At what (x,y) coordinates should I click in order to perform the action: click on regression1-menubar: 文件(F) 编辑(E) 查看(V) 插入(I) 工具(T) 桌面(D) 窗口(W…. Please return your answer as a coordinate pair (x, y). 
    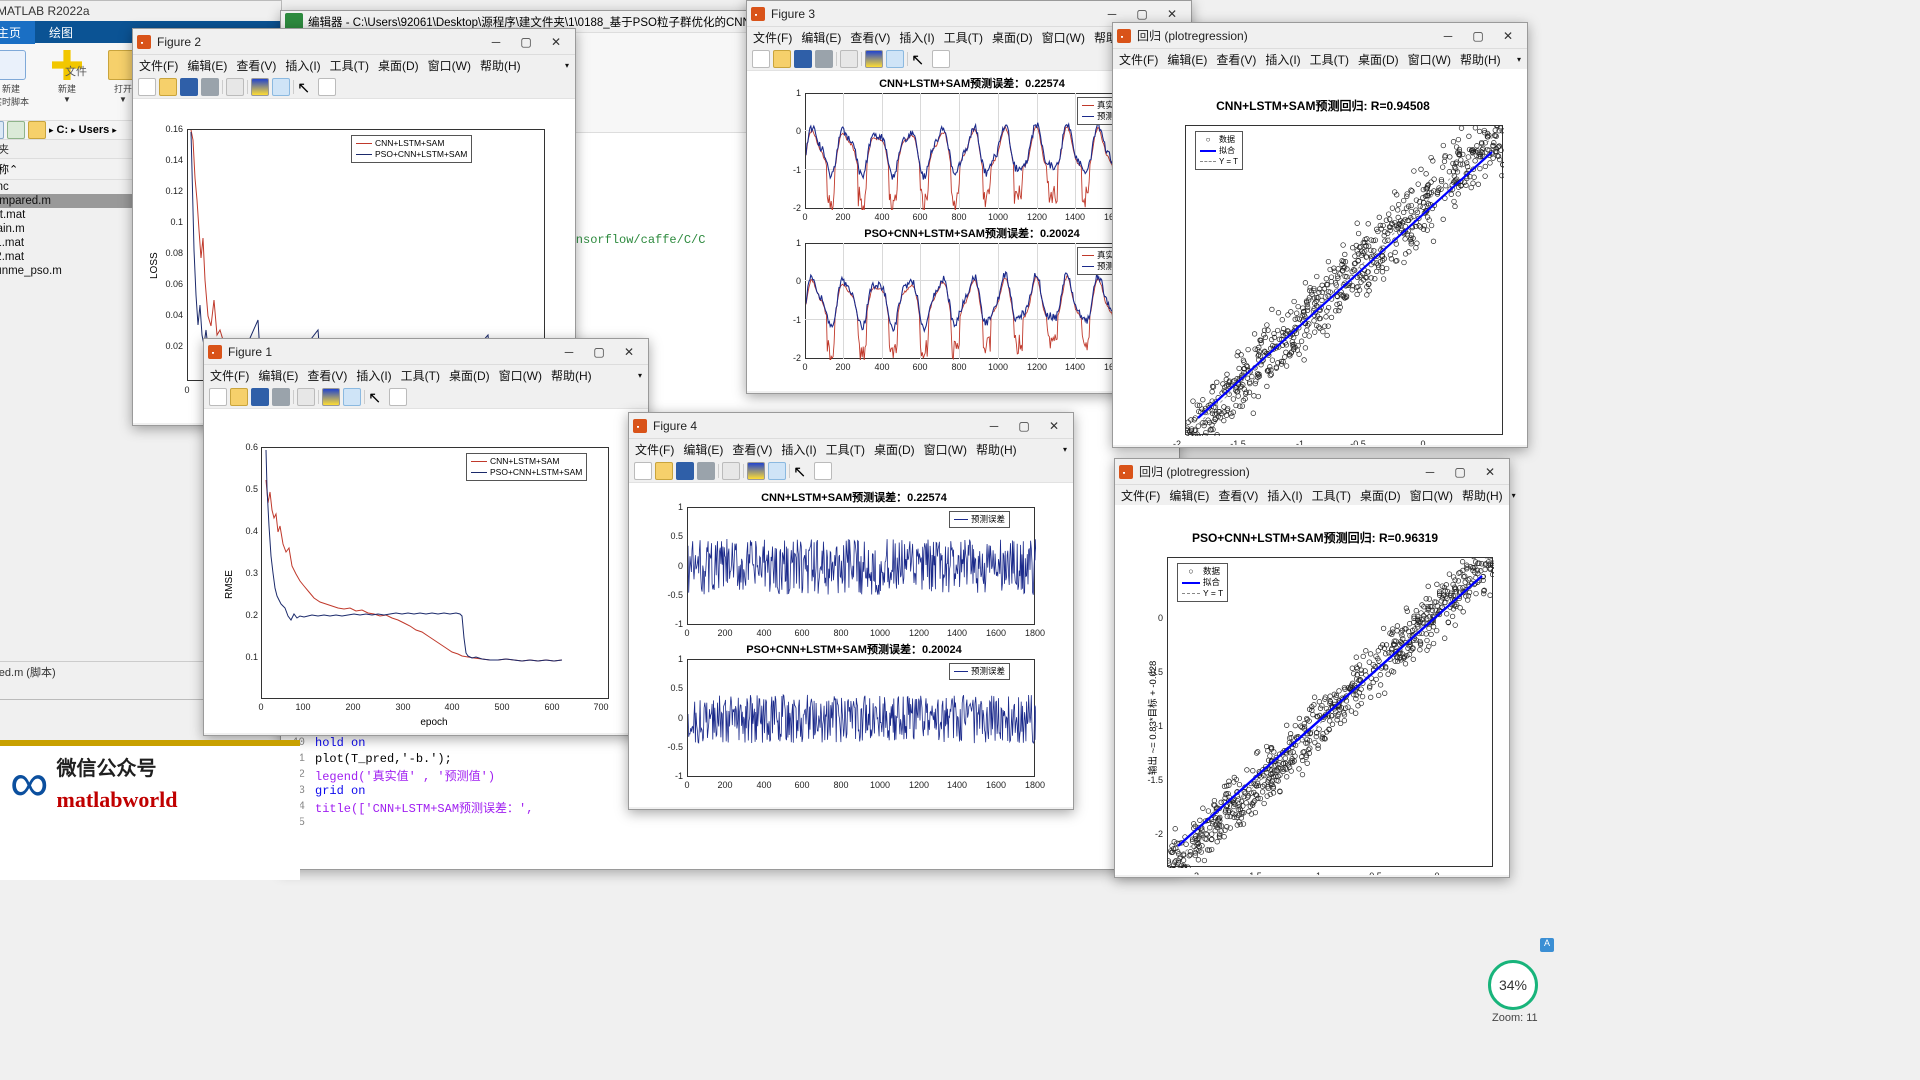
    Looking at the image, I should click on (1320, 59).